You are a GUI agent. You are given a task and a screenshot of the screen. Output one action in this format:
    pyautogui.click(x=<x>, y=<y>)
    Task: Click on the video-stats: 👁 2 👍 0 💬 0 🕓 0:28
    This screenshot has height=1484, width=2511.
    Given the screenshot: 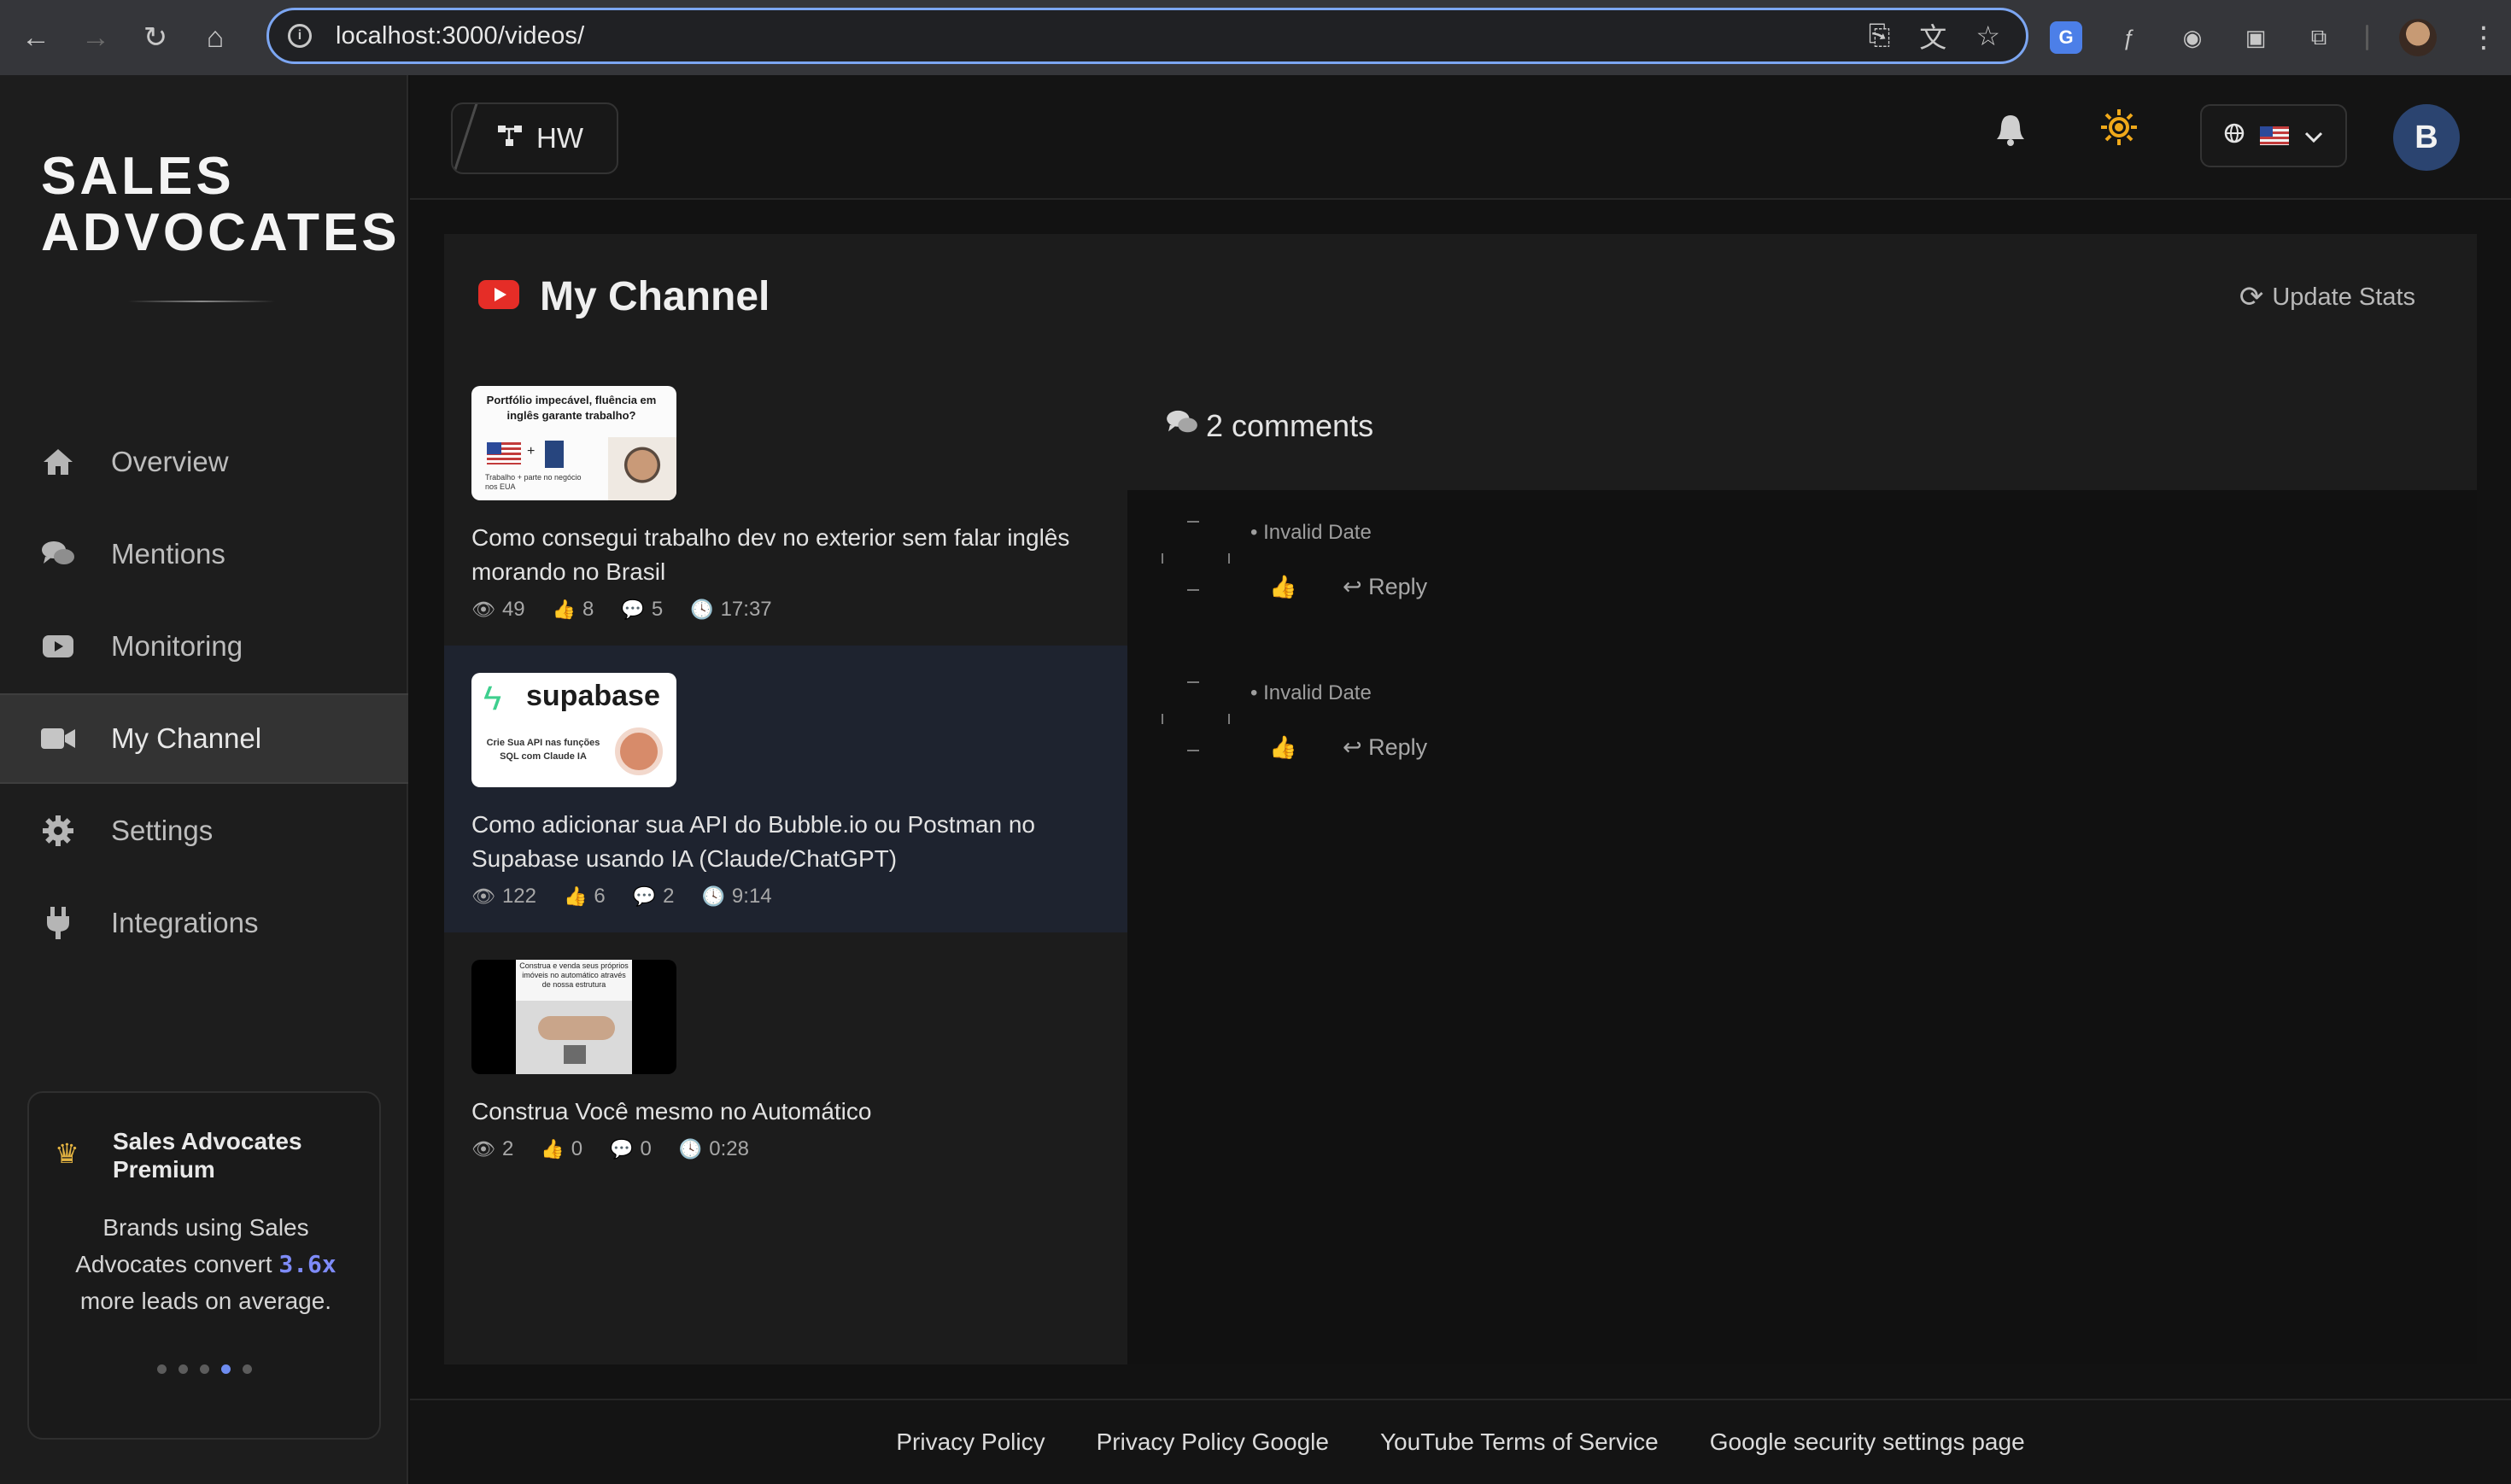 What is the action you would take?
    pyautogui.click(x=799, y=1149)
    